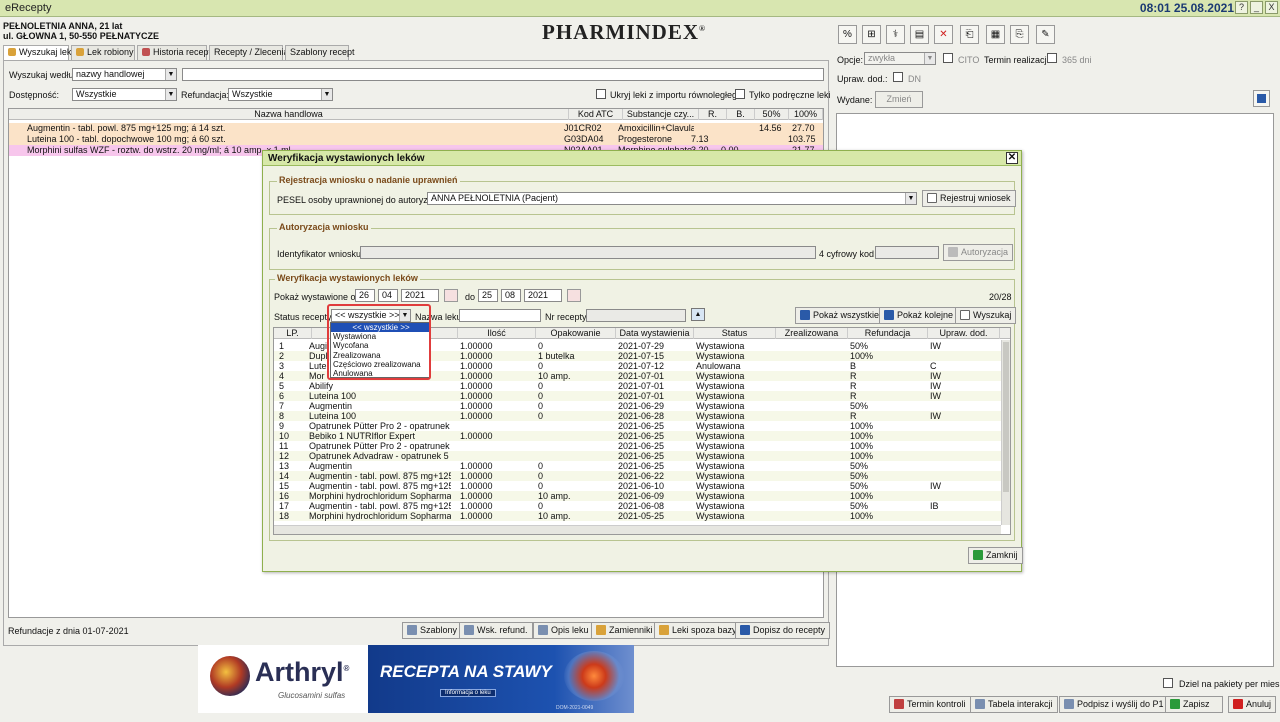 This screenshot has height=722, width=1280. What do you see at coordinates (637, 529) in the screenshot?
I see `horizontal-scrollbar` at bounding box center [637, 529].